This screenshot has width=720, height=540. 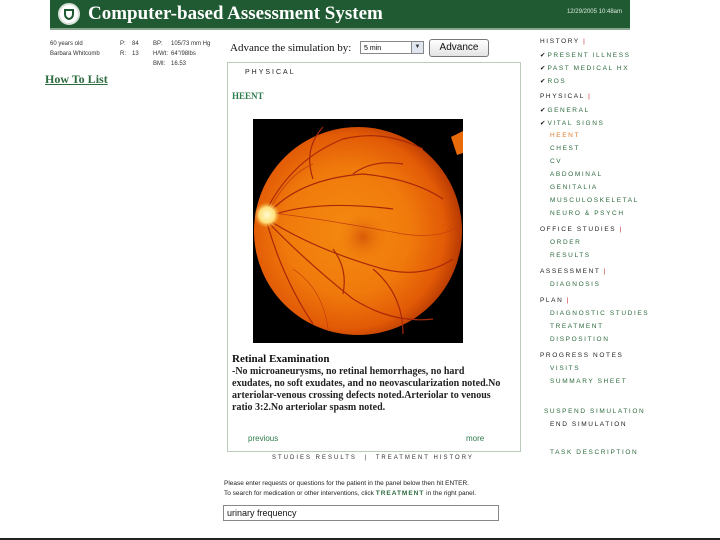 I want to click on logo-icon, so click(x=69, y=14).